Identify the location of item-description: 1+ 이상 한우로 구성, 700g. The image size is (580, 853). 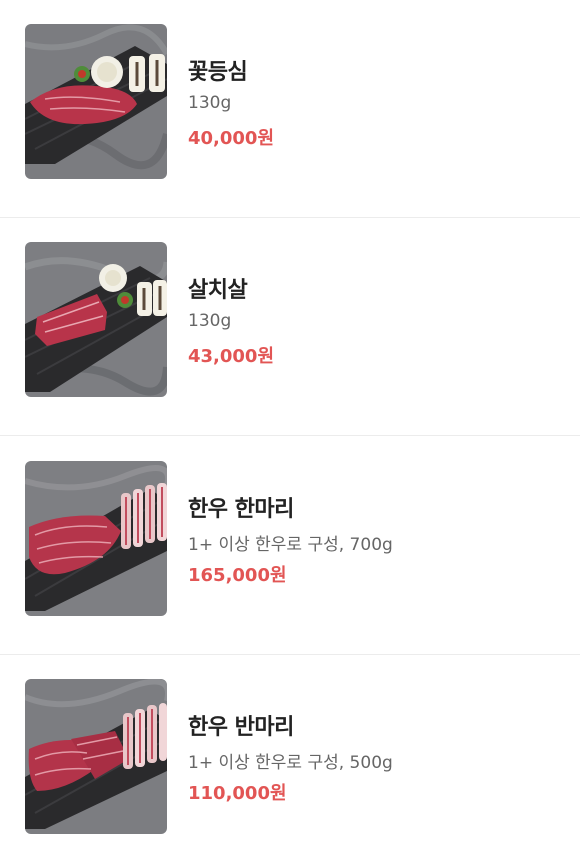
(290, 545).